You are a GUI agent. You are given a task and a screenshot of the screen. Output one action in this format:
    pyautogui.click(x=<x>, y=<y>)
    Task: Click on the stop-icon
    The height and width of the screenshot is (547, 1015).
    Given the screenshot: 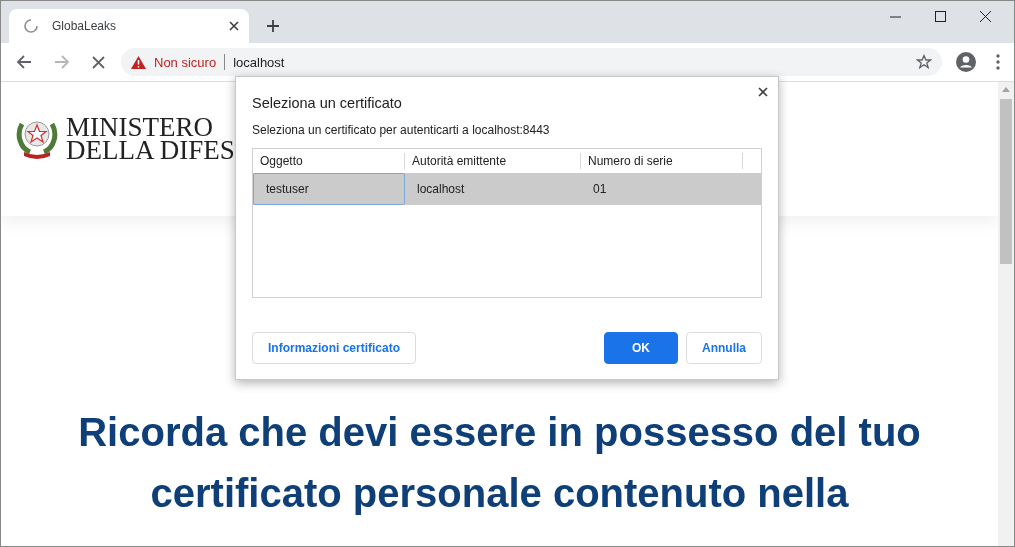 What is the action you would take?
    pyautogui.click(x=98, y=62)
    